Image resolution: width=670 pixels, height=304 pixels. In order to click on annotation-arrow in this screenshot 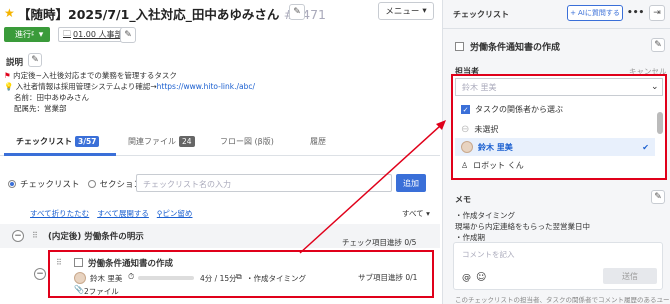, I will do `click(372, 187)`.